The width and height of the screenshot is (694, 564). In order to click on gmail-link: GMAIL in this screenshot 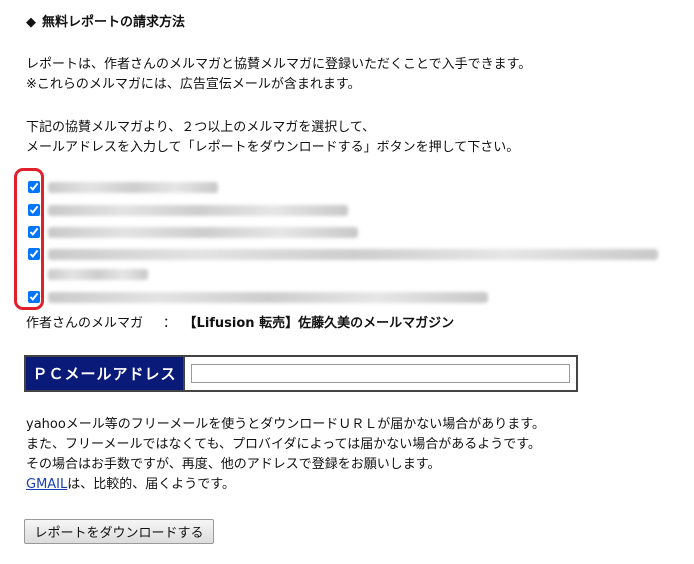, I will do `click(46, 484)`.